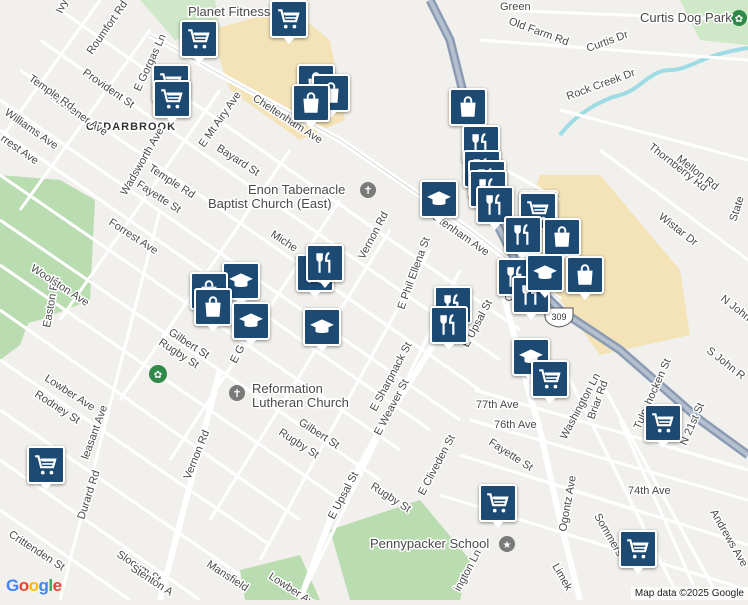 This screenshot has width=748, height=605. Describe the element at coordinates (237, 160) in the screenshot. I see `street-label: Bayard St` at that location.